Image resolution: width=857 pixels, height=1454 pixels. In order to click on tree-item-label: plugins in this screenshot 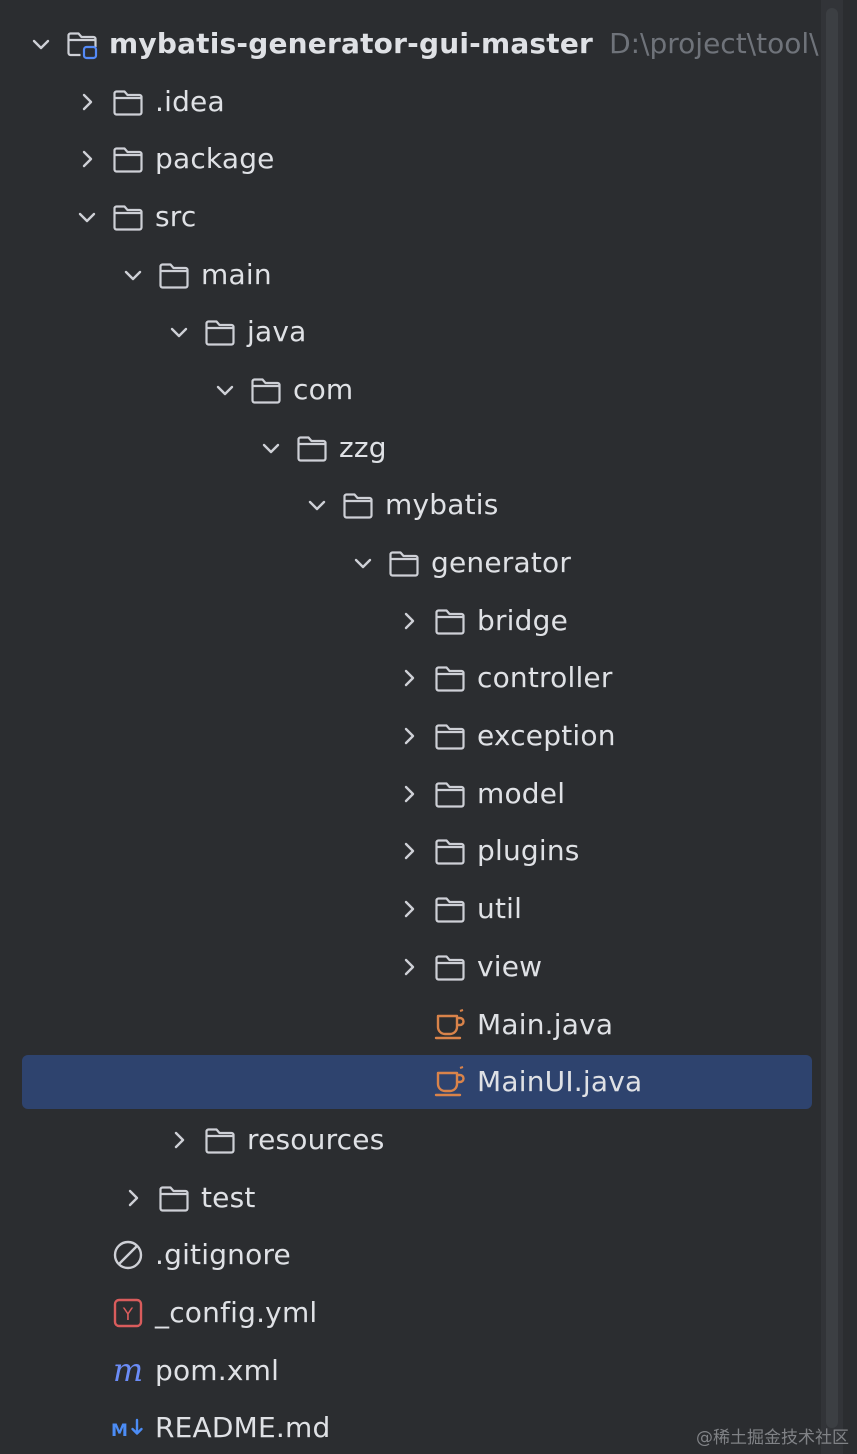, I will do `click(528, 851)`.